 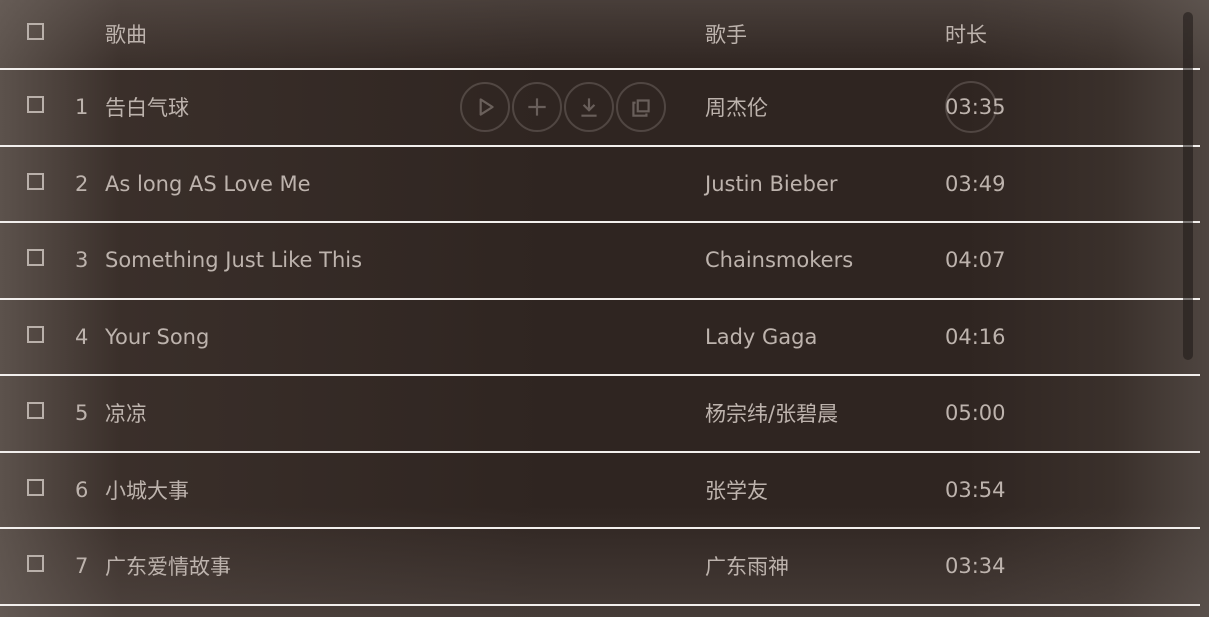 What do you see at coordinates (975, 183) in the screenshot?
I see `song-duration: 03:49` at bounding box center [975, 183].